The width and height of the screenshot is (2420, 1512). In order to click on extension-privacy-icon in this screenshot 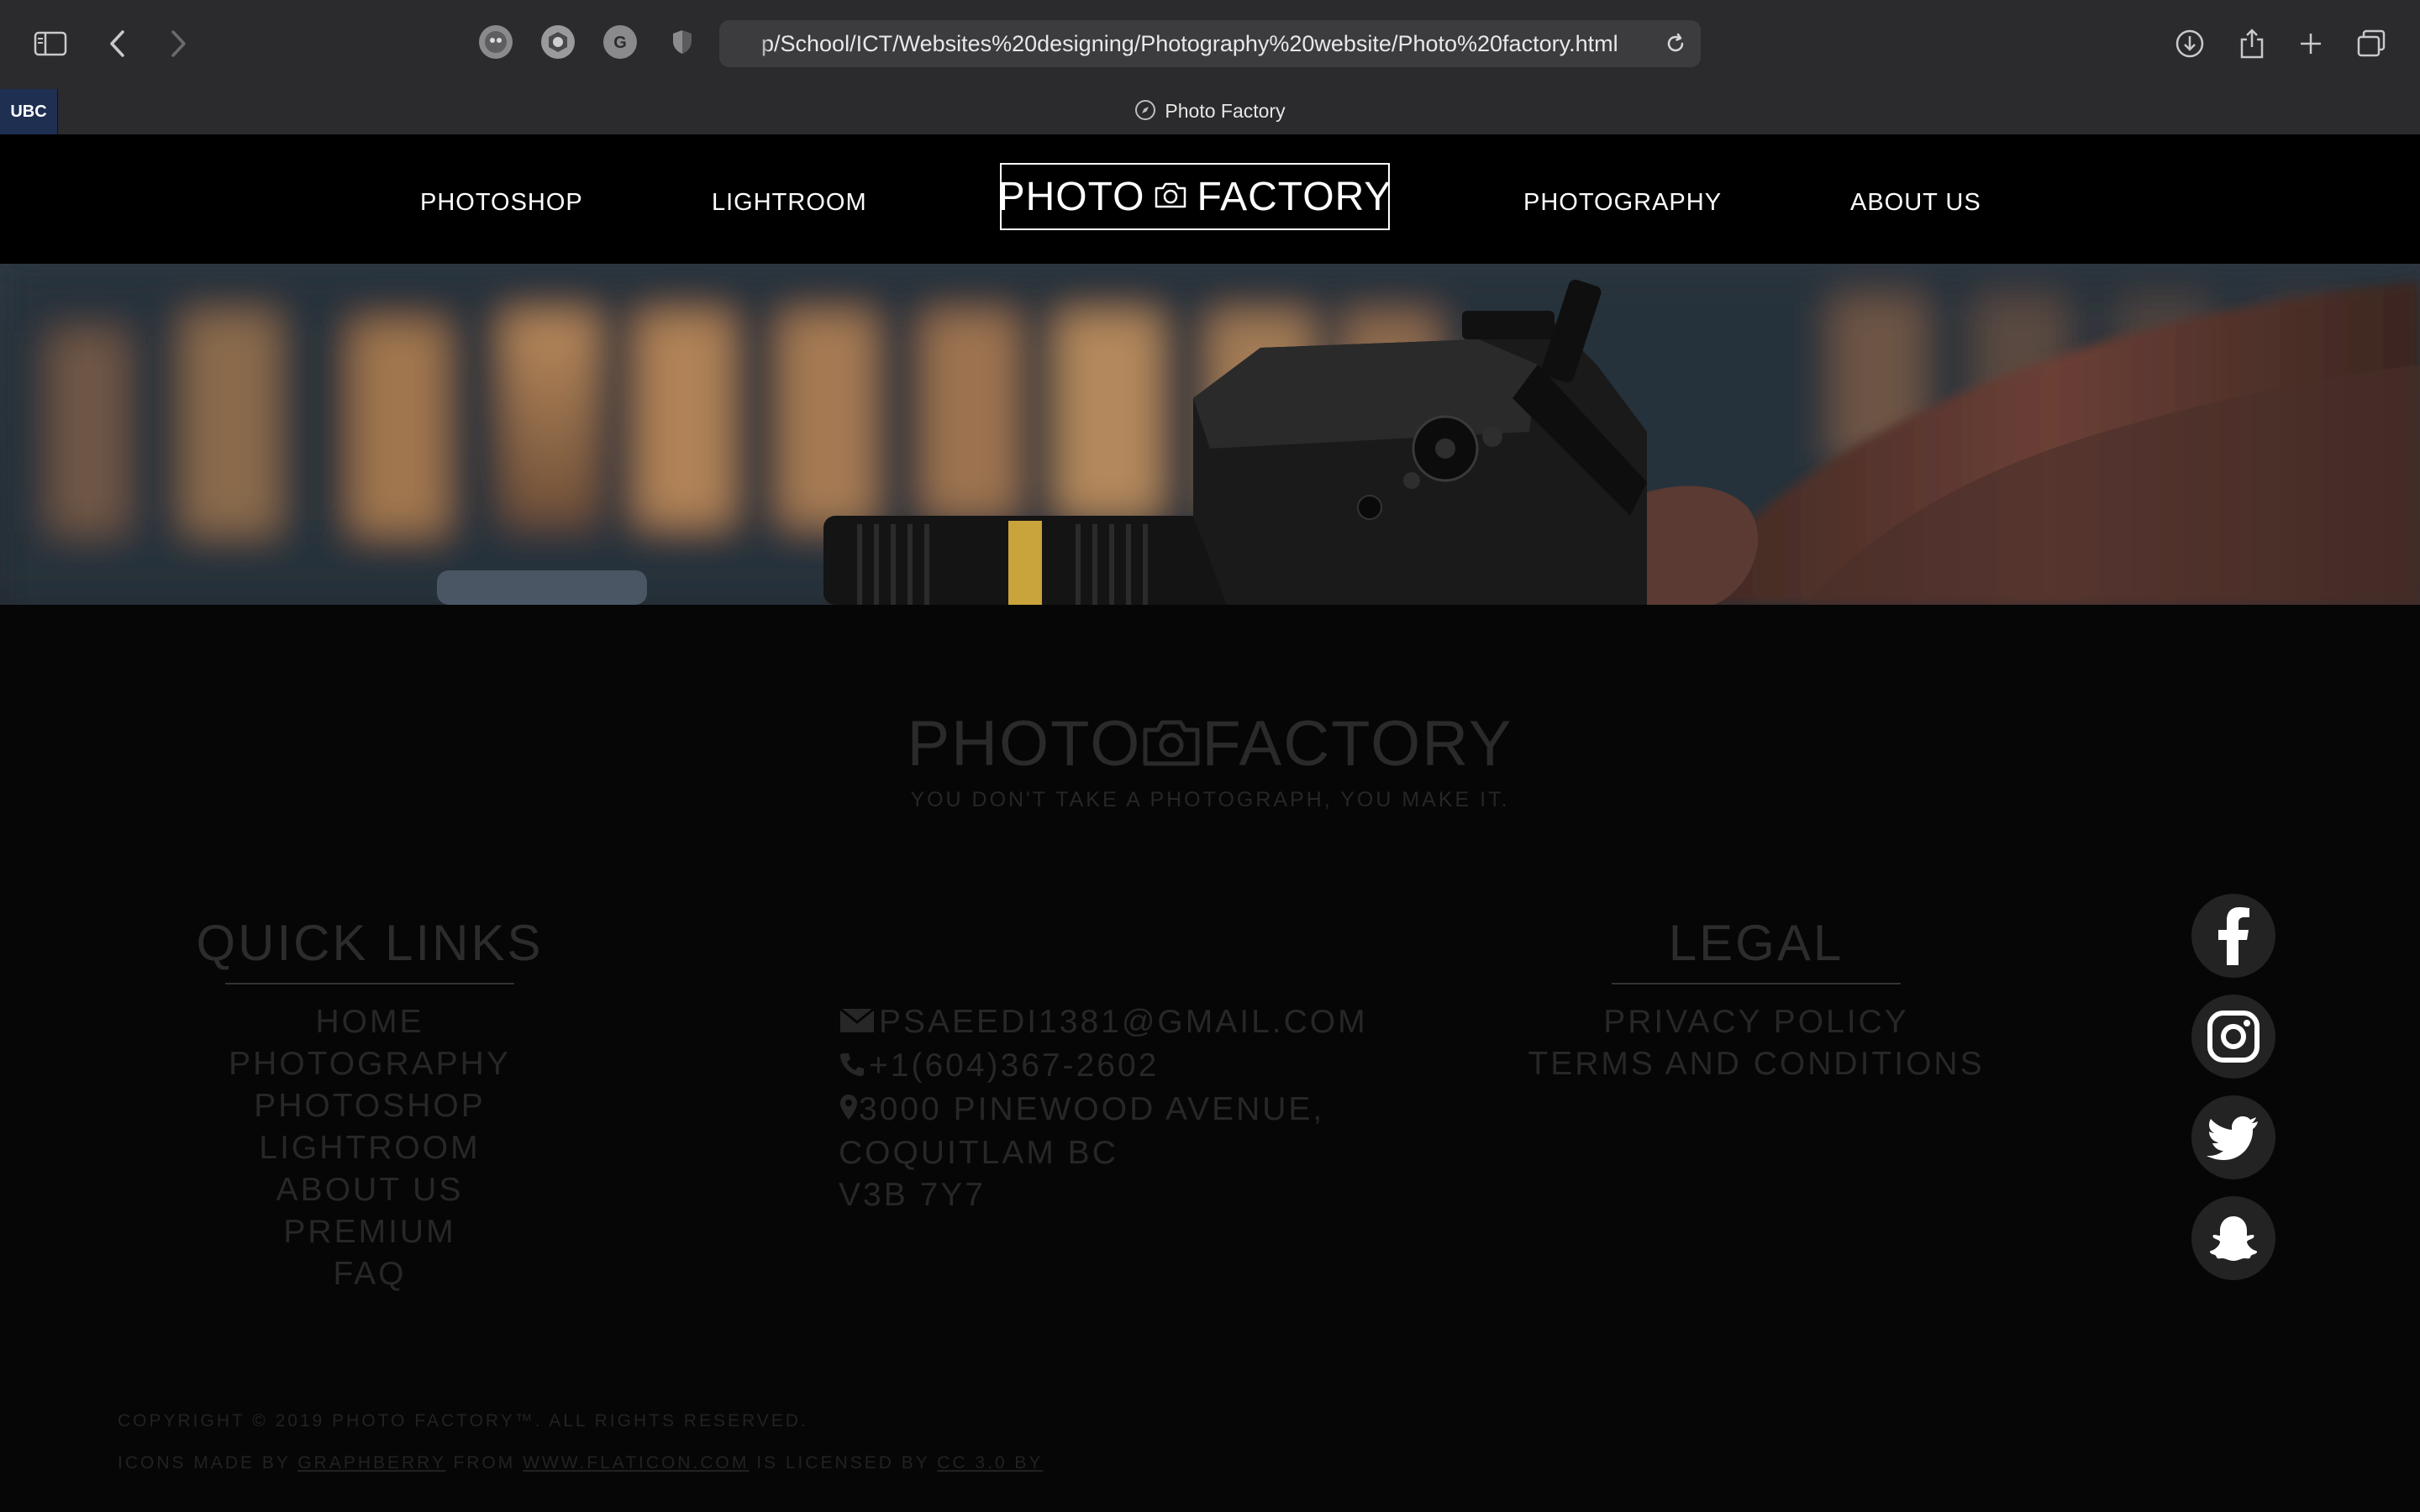, I will do `click(682, 42)`.